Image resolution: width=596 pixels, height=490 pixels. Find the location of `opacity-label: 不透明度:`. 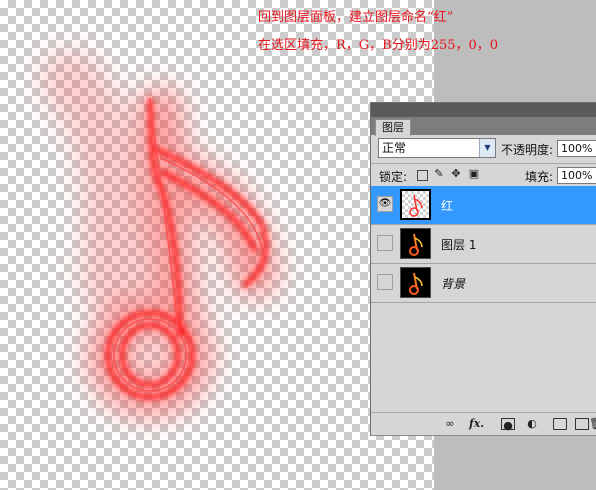

opacity-label: 不透明度: is located at coordinates (527, 150).